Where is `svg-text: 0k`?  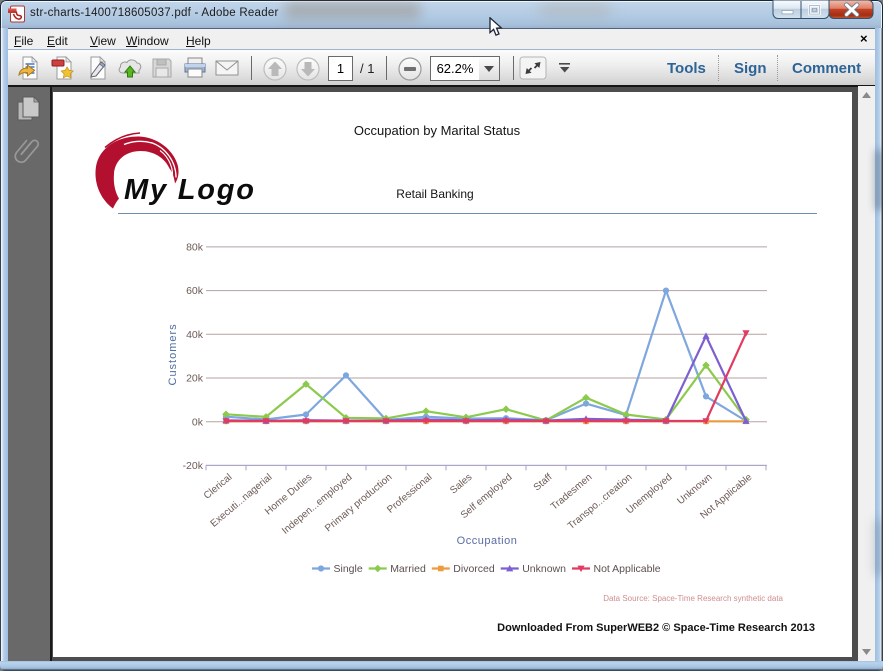
svg-text: 0k is located at coordinates (198, 422).